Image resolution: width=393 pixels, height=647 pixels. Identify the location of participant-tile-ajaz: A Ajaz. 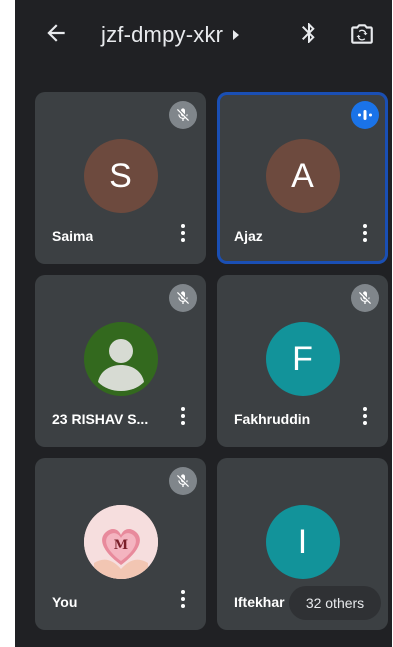
(302, 178).